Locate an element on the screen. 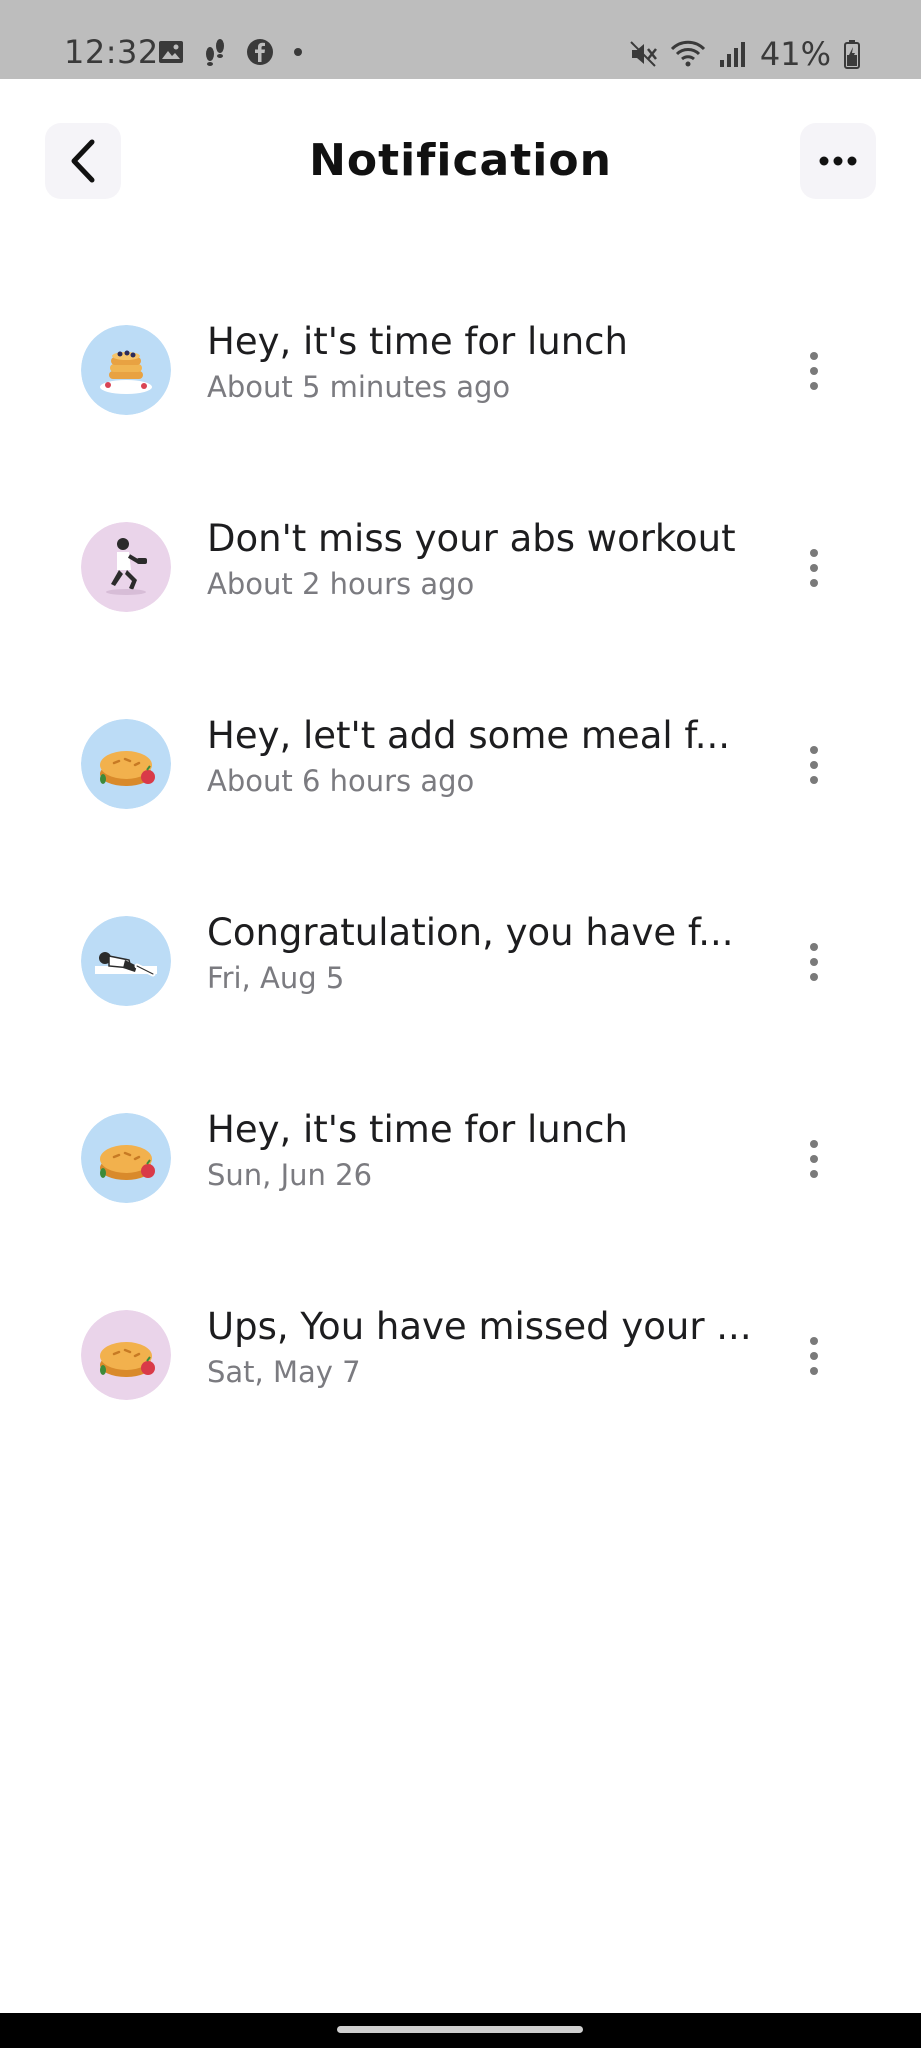 The width and height of the screenshot is (921, 2048). home-indicator is located at coordinates (460, 2029).